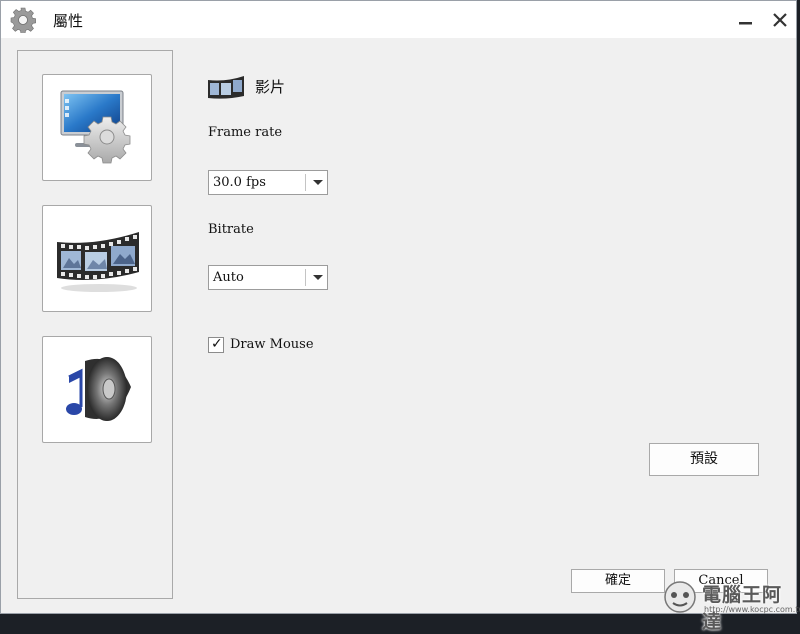 This screenshot has height=634, width=800. I want to click on bitrate-value: Auto, so click(228, 277).